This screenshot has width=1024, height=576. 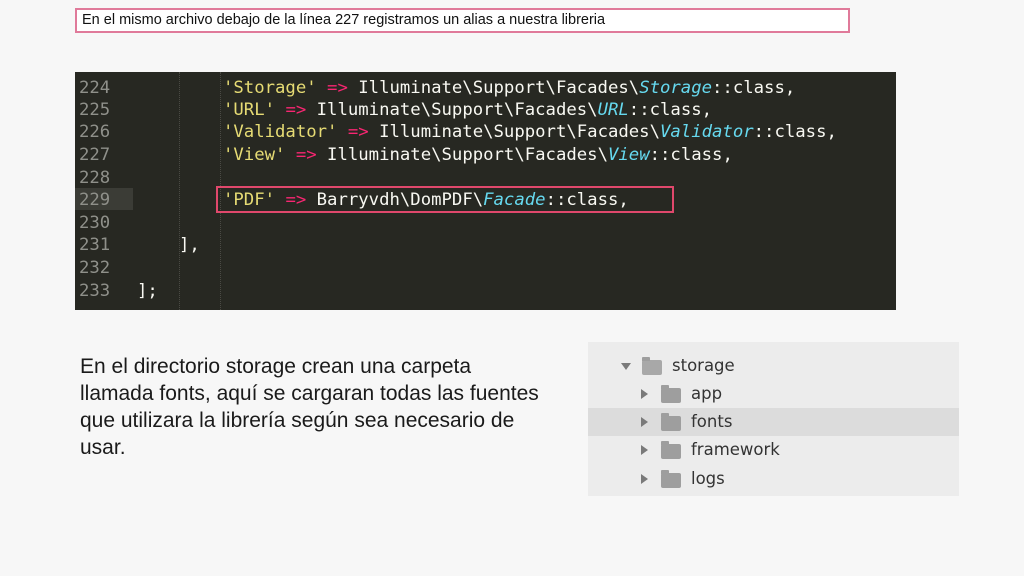 I want to click on line-number: 231, so click(x=95, y=245).